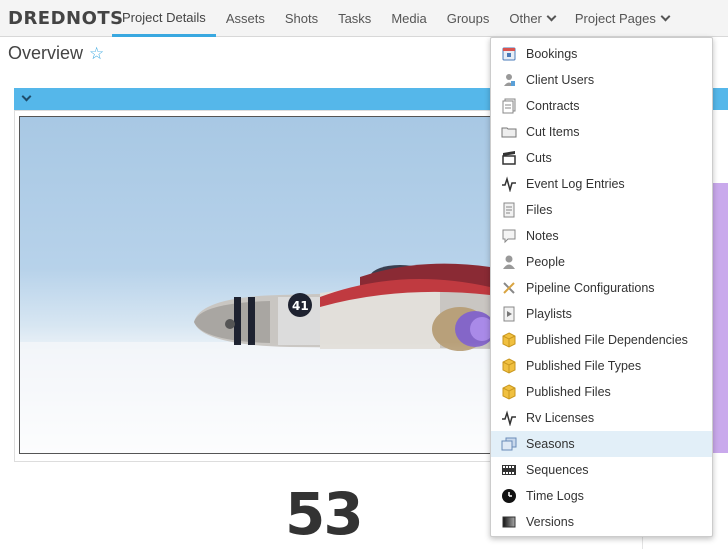 This screenshot has width=728, height=549. Describe the element at coordinates (601, 54) in the screenshot. I see `menu-item-bookings: Bookings` at that location.